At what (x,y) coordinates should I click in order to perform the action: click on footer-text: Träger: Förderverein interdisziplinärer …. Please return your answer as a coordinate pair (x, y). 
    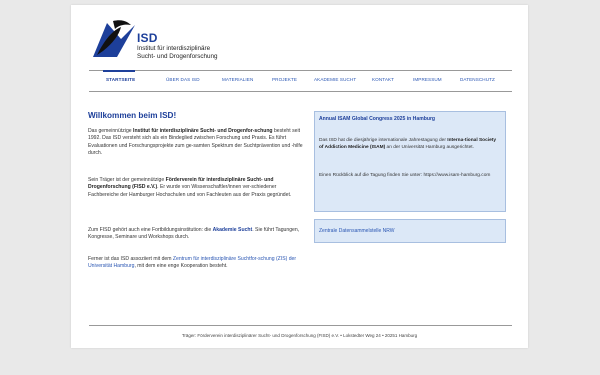
    Looking at the image, I should click on (299, 335).